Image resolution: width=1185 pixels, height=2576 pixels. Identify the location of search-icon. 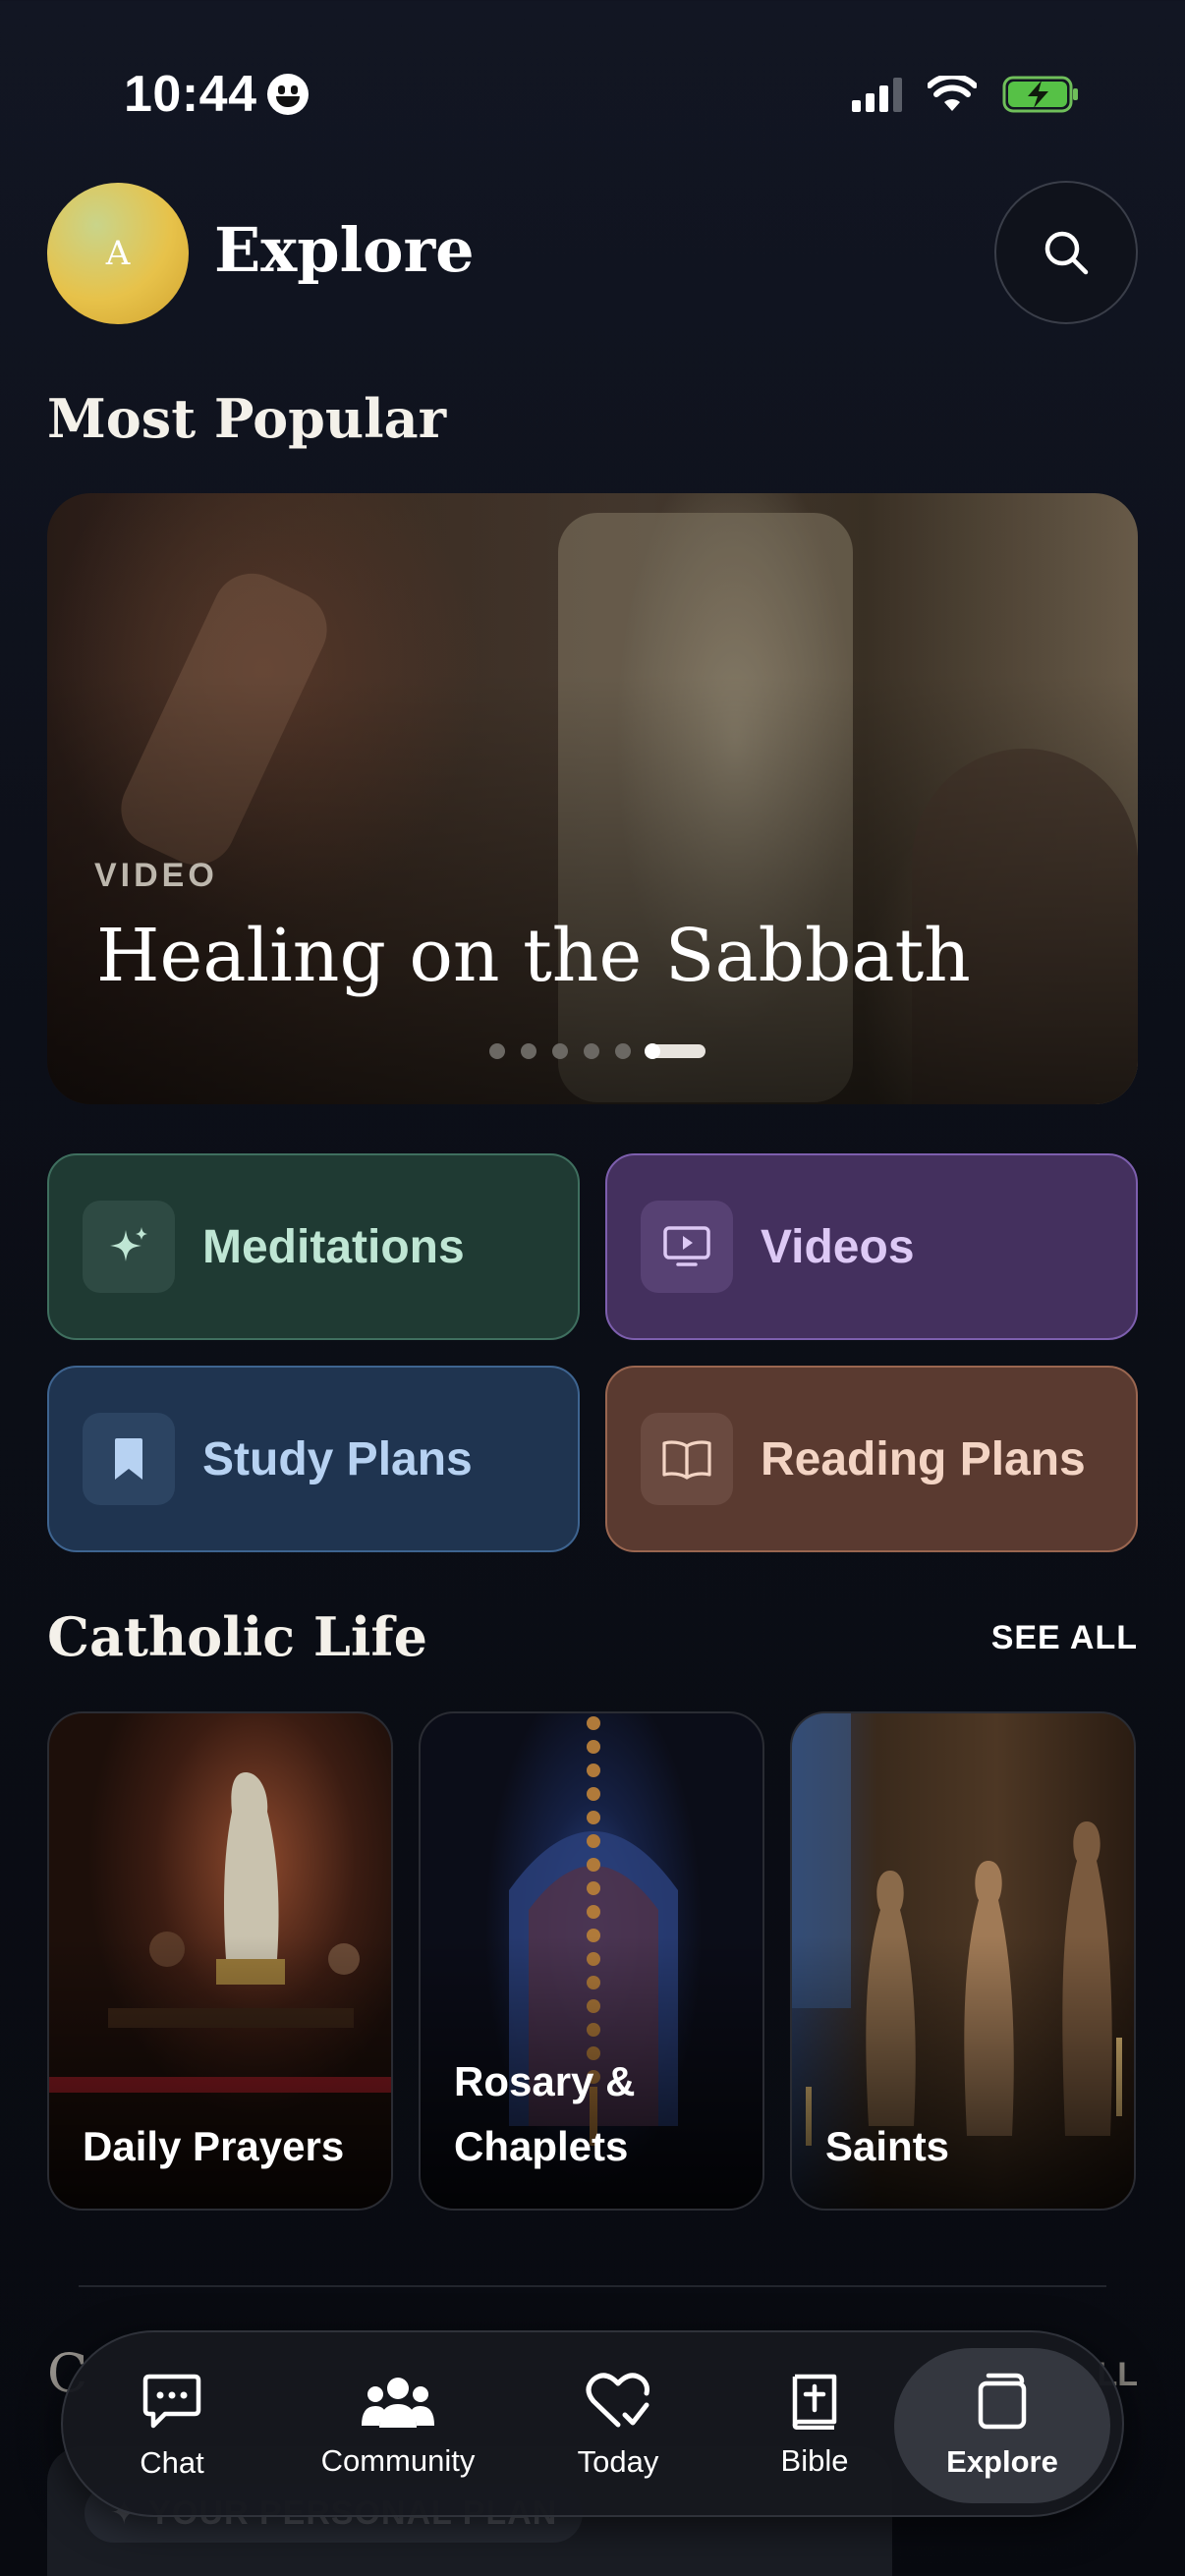
(1067, 253).